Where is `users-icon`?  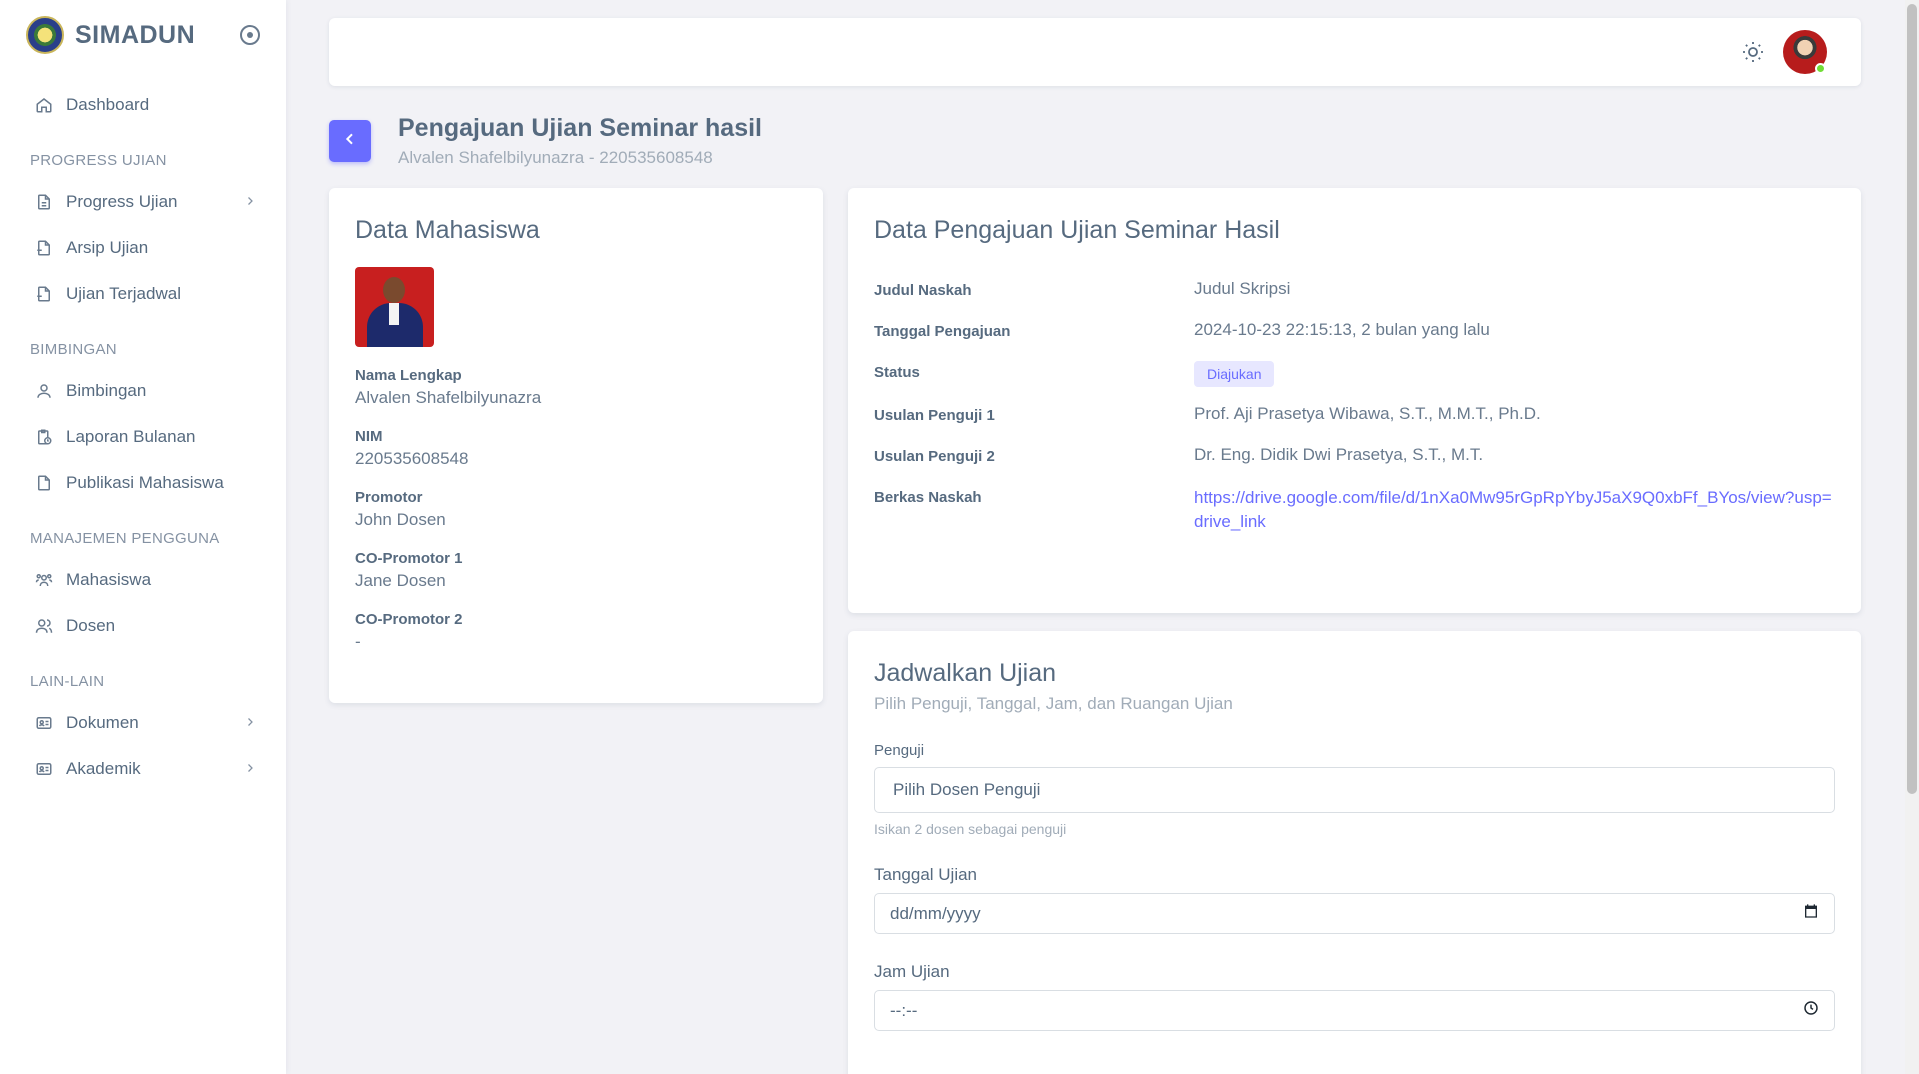
users-icon is located at coordinates (44, 626).